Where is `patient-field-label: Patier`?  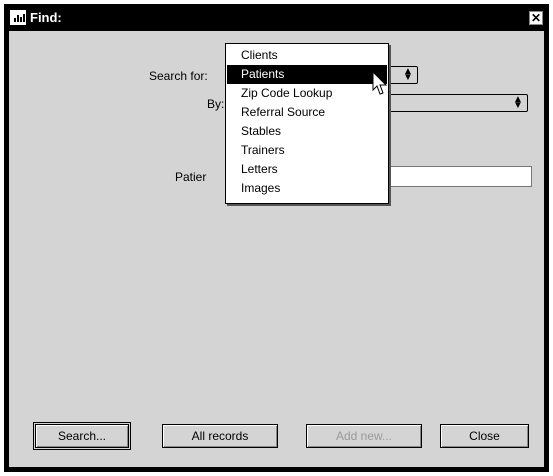 patient-field-label: Patier is located at coordinates (191, 177).